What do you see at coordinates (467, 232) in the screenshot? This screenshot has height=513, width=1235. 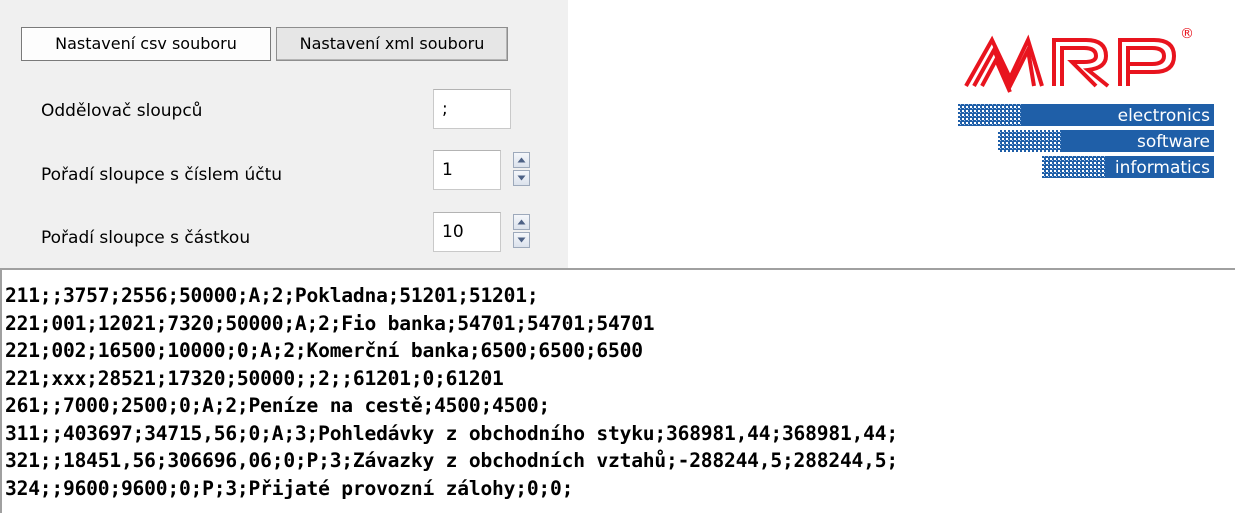 I see `amount-column-input: 10` at bounding box center [467, 232].